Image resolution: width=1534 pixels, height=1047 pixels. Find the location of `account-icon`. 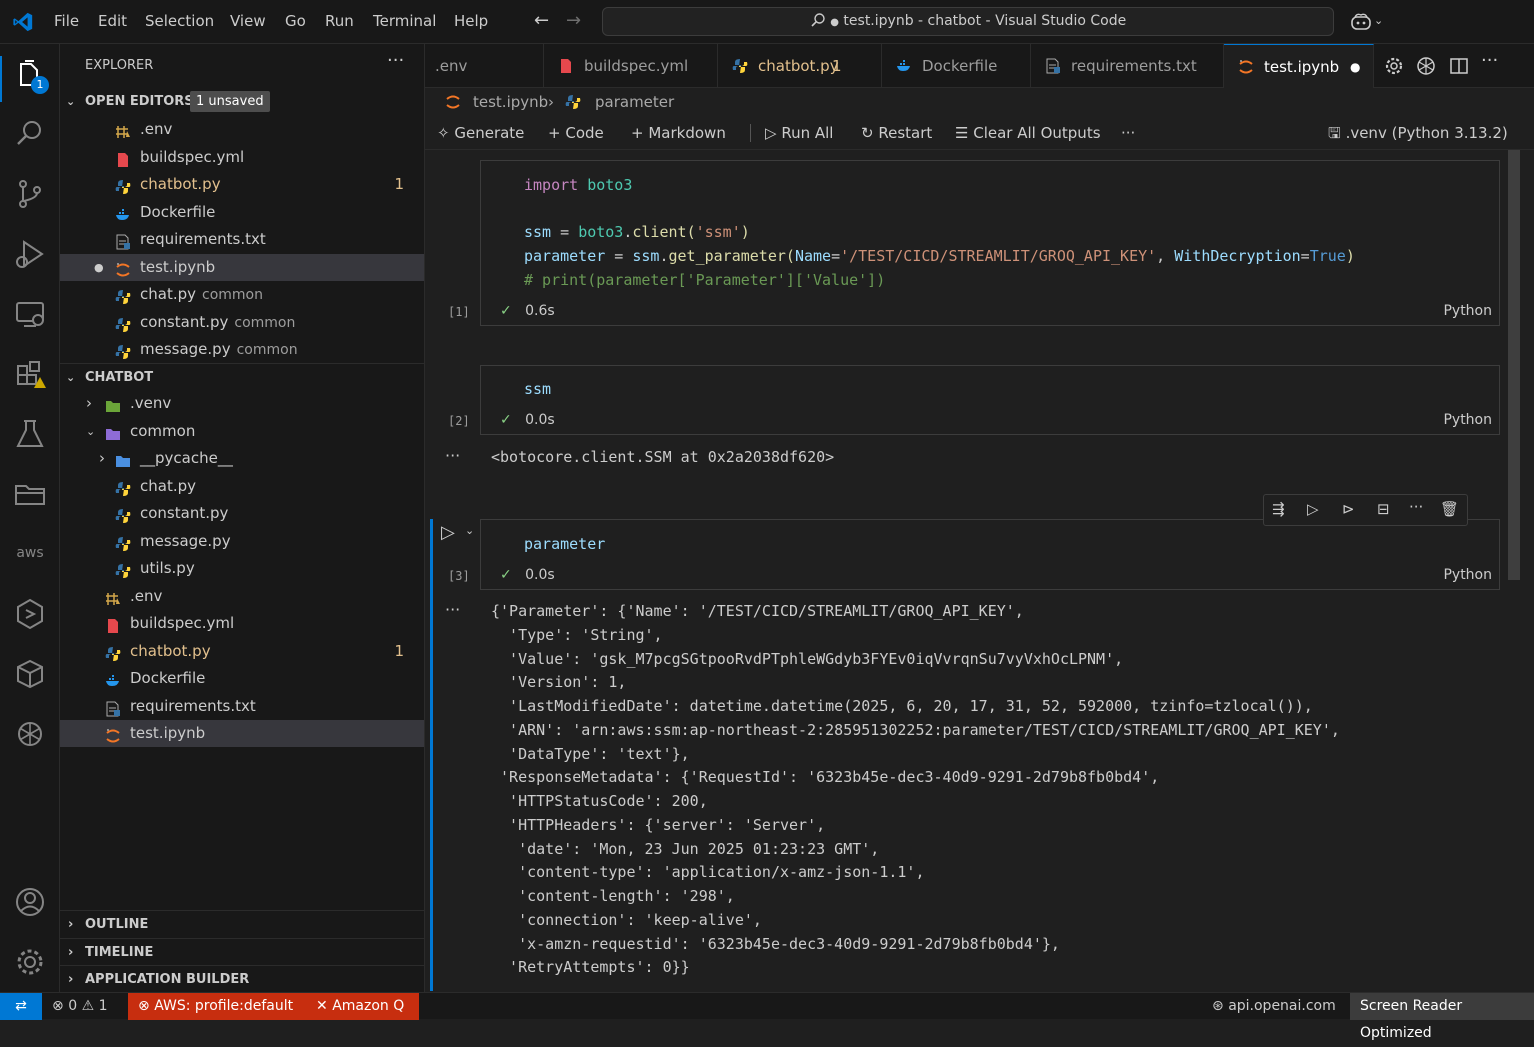

account-icon is located at coordinates (30, 902).